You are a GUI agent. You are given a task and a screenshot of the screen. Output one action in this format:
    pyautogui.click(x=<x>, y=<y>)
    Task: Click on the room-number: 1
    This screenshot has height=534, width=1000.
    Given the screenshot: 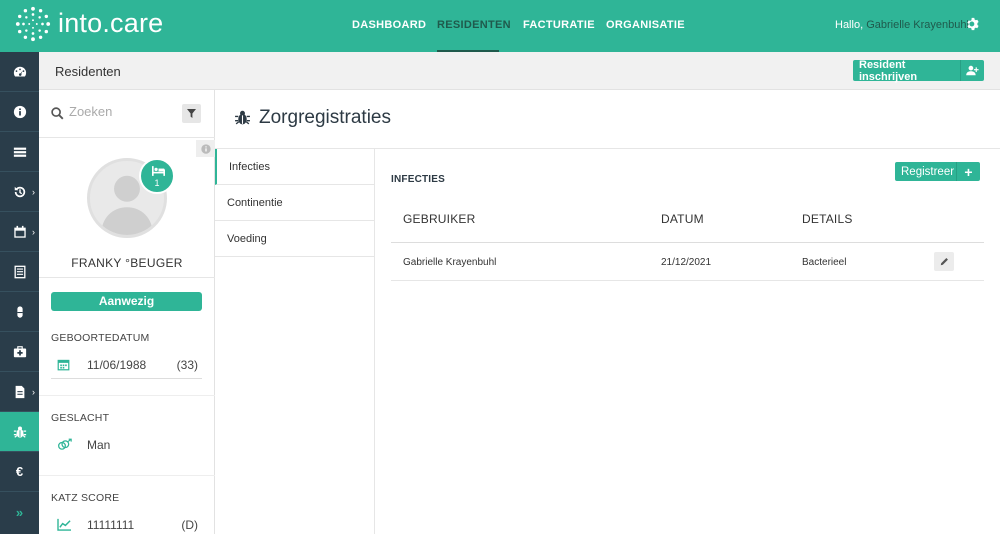 What is the action you would take?
    pyautogui.click(x=157, y=183)
    